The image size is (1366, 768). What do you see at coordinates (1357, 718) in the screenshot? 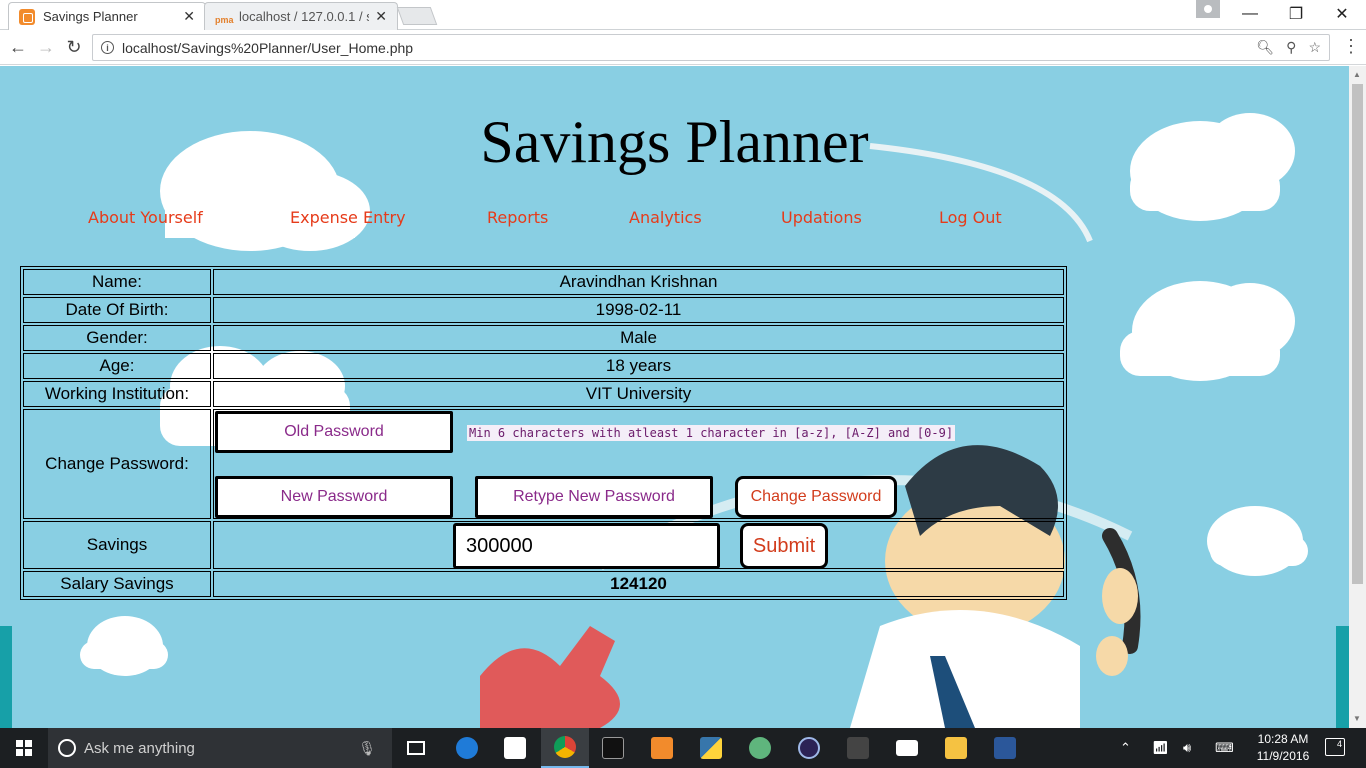
I see `scroll-down-icon: ▼` at bounding box center [1357, 718].